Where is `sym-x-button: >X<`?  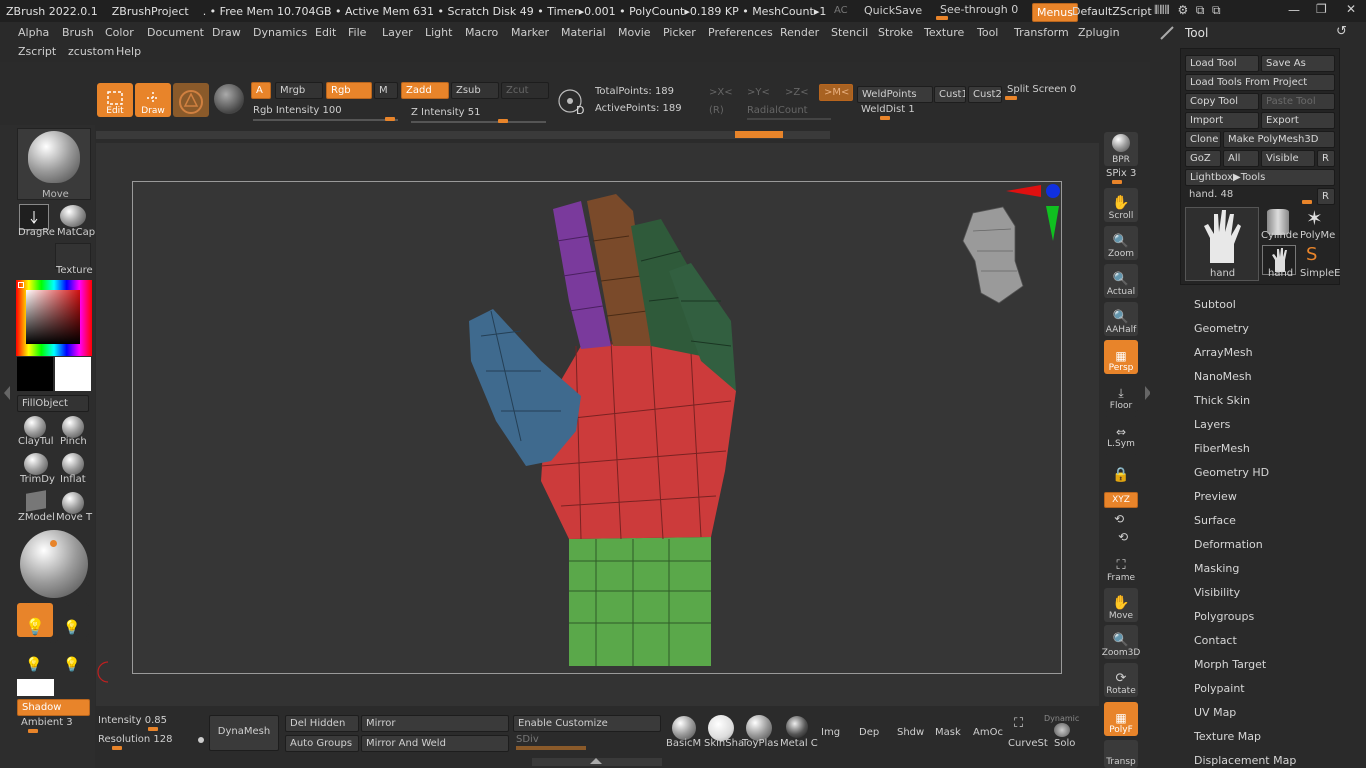
sym-x-button: >X< is located at coordinates (721, 92).